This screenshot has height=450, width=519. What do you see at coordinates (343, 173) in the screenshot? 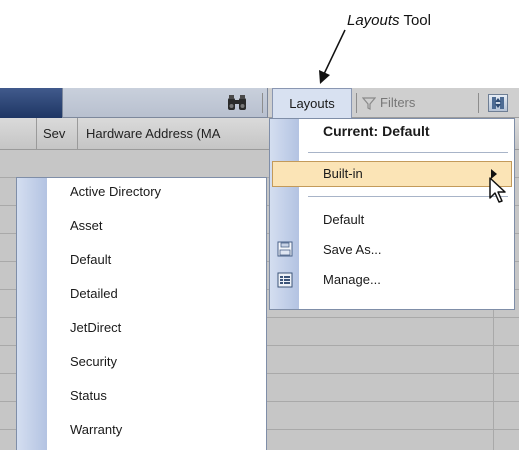
I see `menu-item-label: Built-in` at bounding box center [343, 173].